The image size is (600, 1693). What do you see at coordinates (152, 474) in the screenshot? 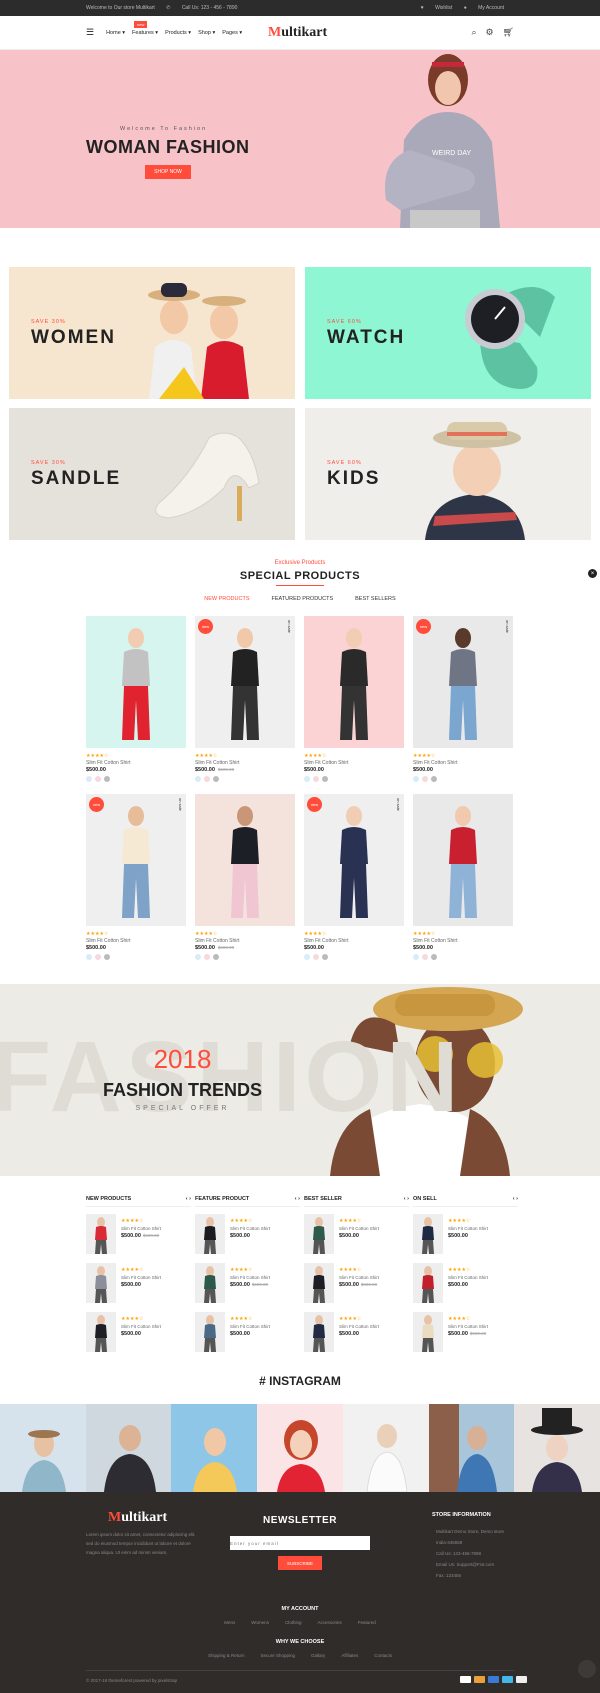
I see `banner-sandle: SAVE 30% SANDLE` at bounding box center [152, 474].